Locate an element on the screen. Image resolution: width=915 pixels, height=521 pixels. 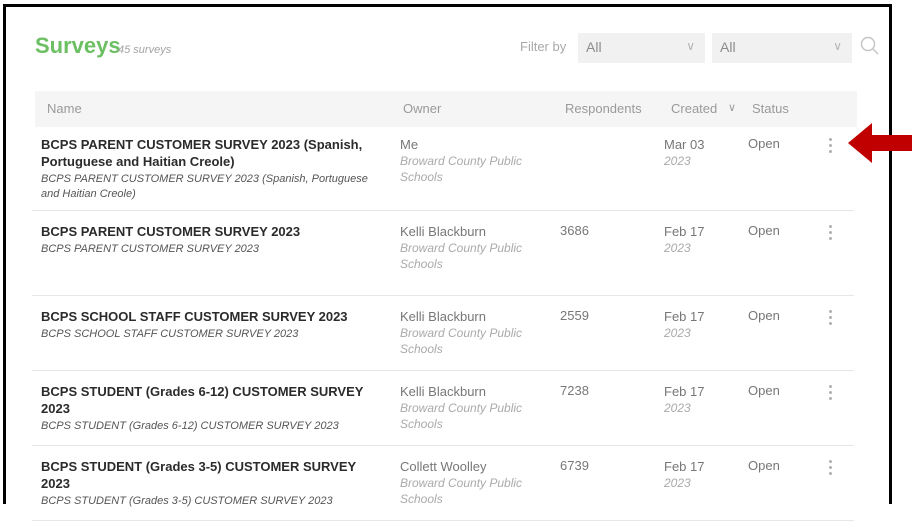
filter-select-2-value: All is located at coordinates (728, 47).